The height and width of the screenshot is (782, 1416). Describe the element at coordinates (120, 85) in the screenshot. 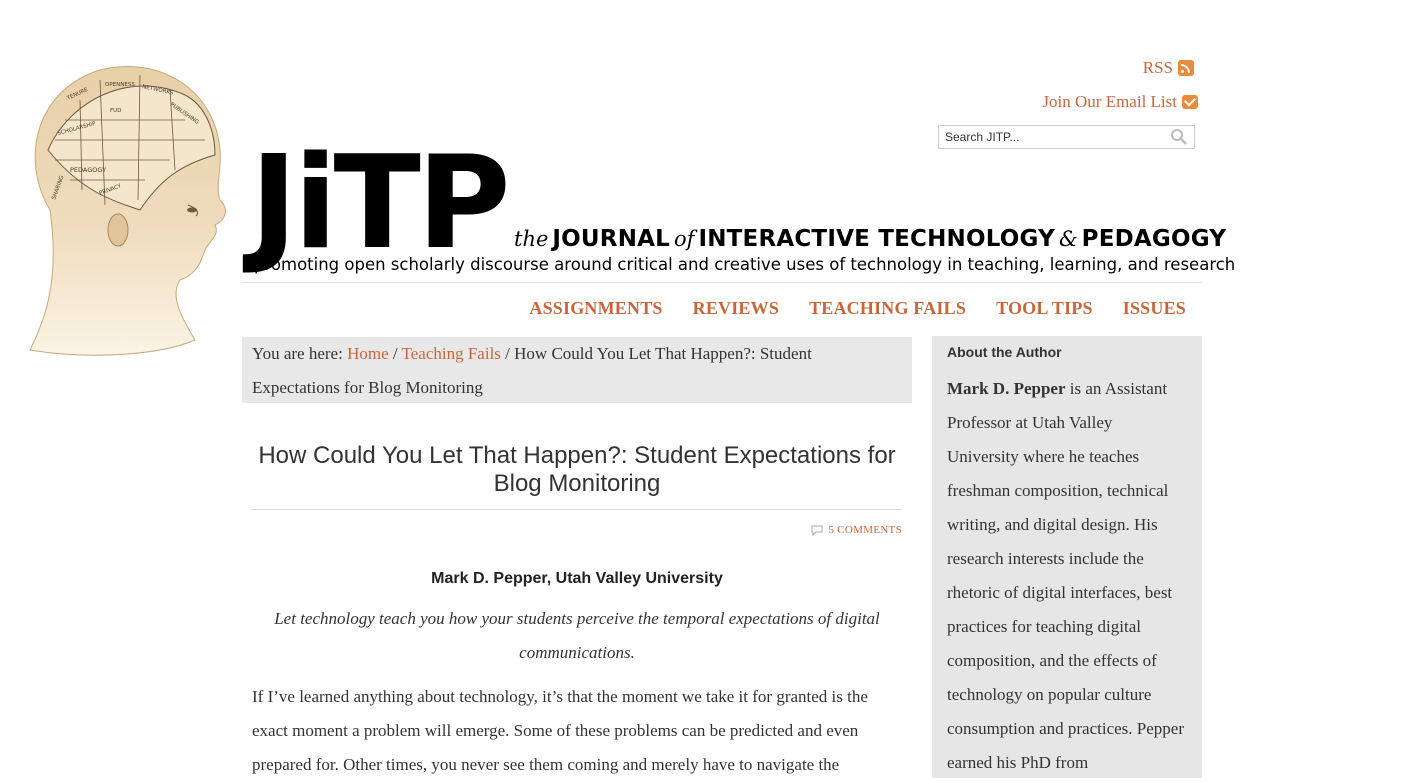

I see `svg-text: OPENNESS` at that location.